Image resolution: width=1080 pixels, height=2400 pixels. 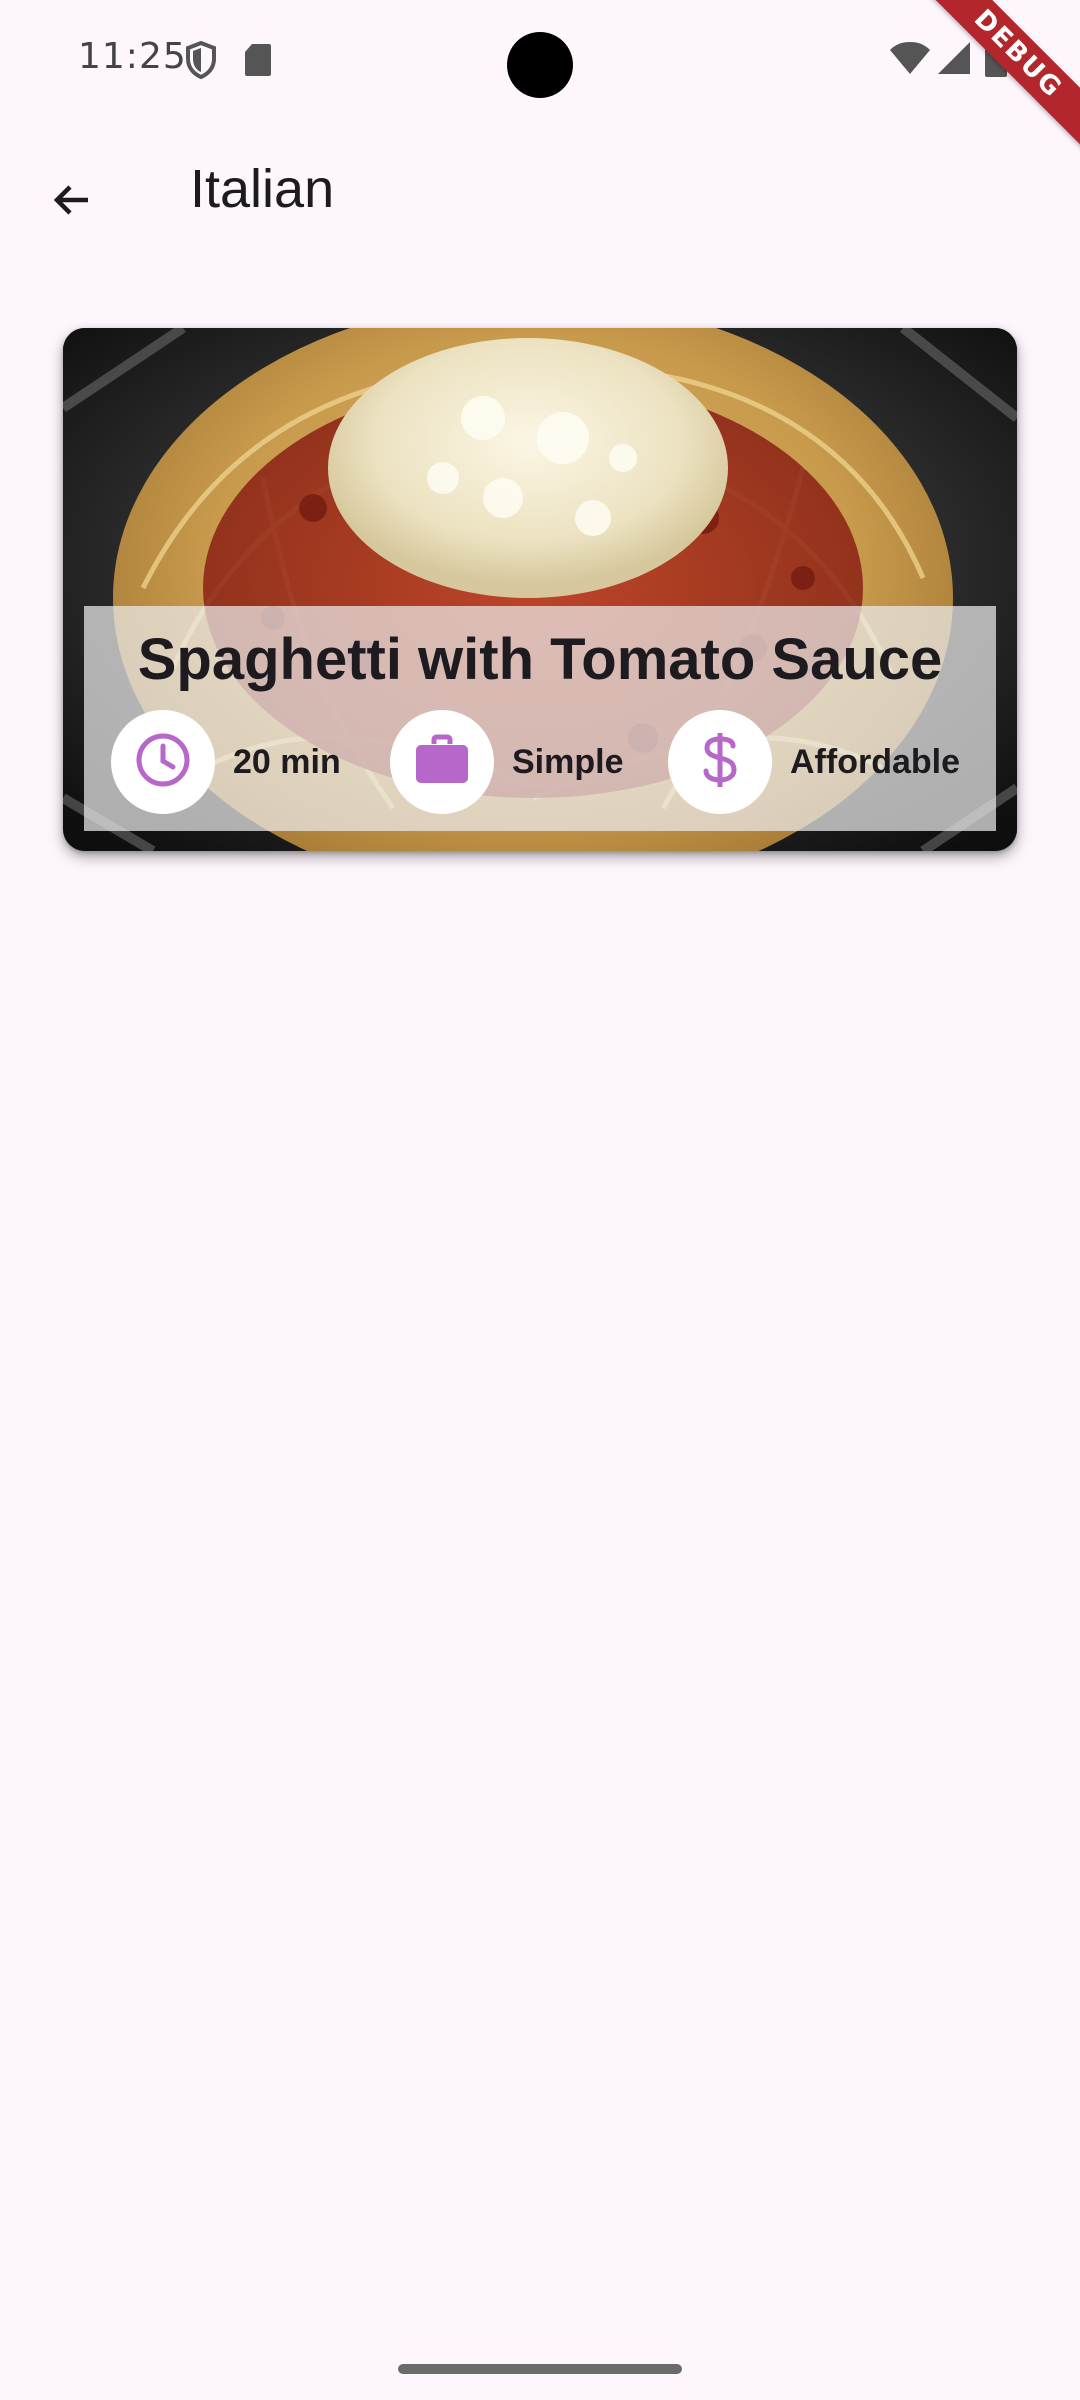 I want to click on trait-affordability: Affordable, so click(x=814, y=762).